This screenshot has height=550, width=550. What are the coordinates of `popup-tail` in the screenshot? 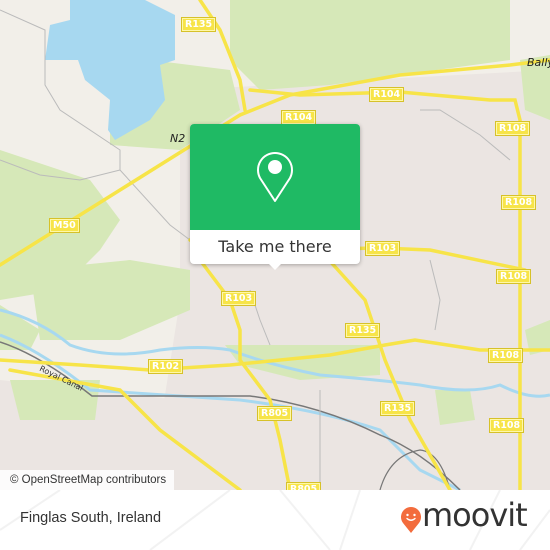 It's located at (275, 266).